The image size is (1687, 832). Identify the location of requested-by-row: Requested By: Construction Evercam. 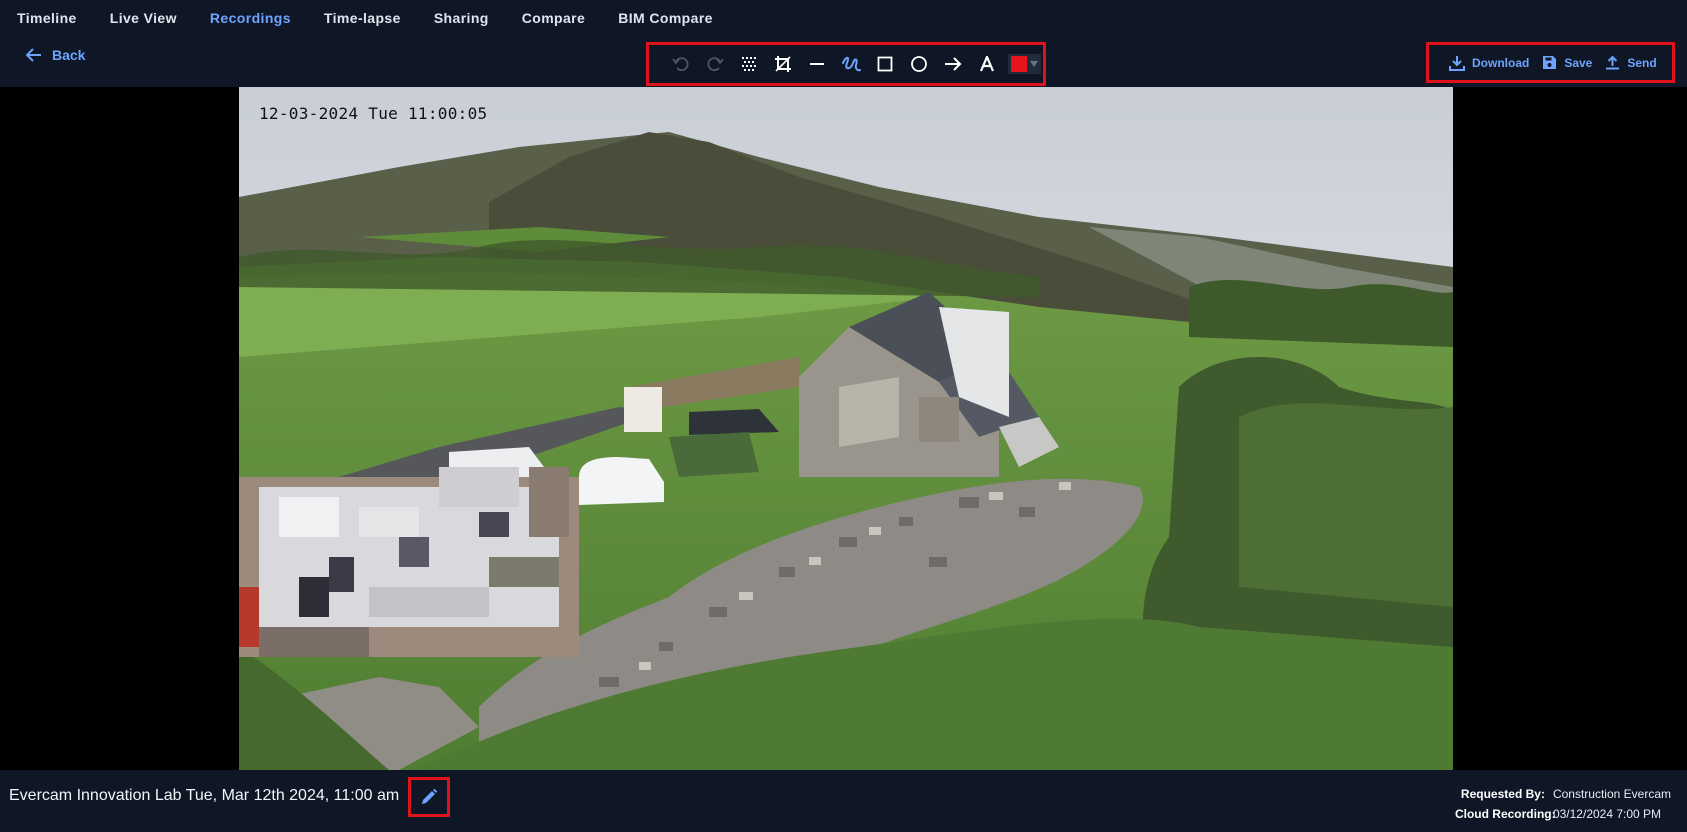
(1563, 794).